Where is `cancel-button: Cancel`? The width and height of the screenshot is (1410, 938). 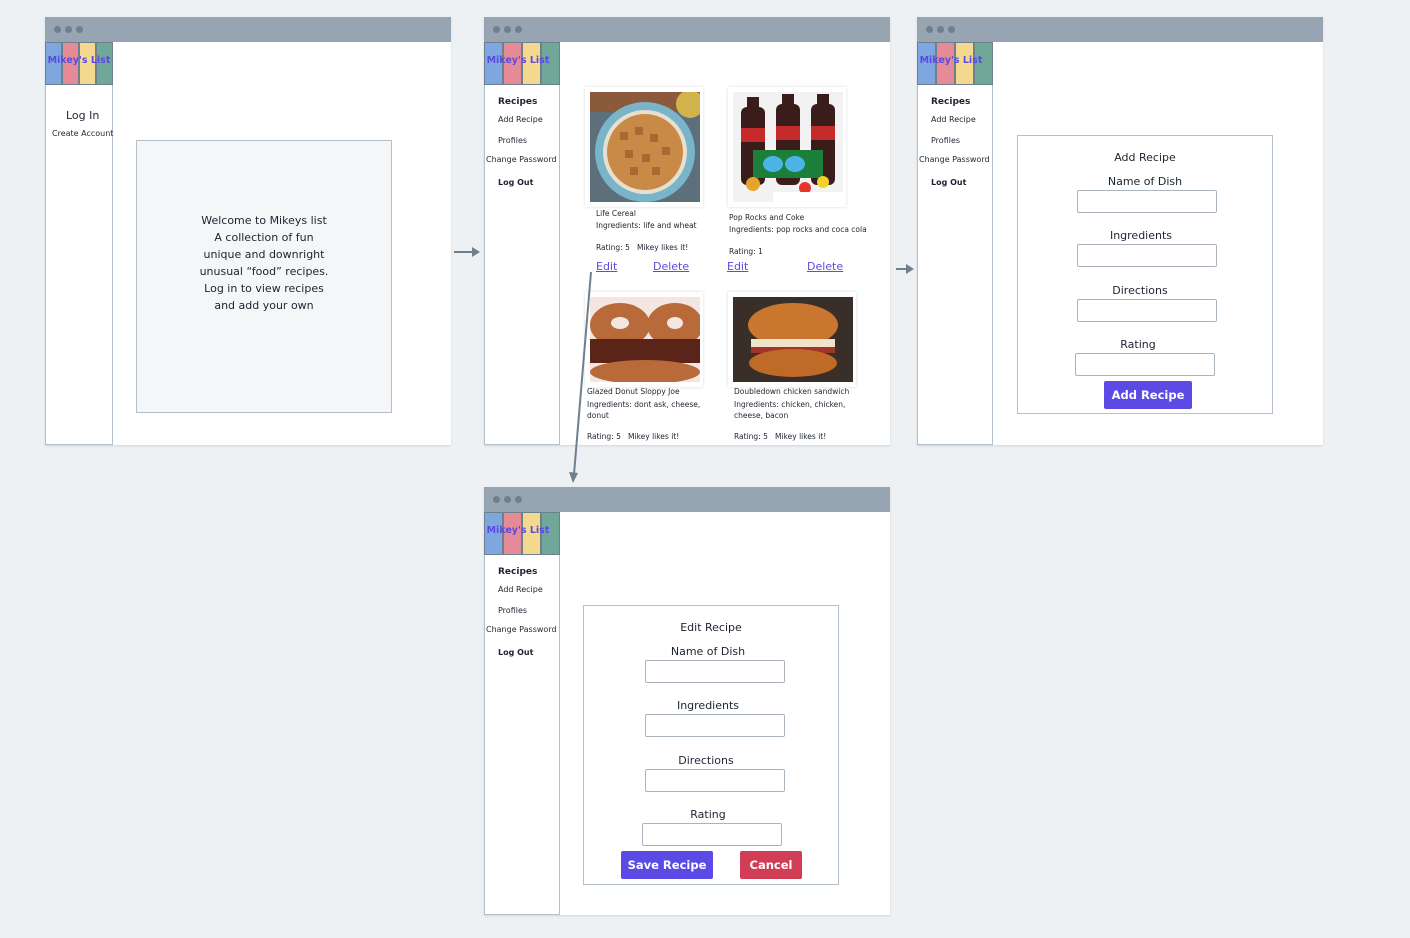 cancel-button: Cancel is located at coordinates (771, 865).